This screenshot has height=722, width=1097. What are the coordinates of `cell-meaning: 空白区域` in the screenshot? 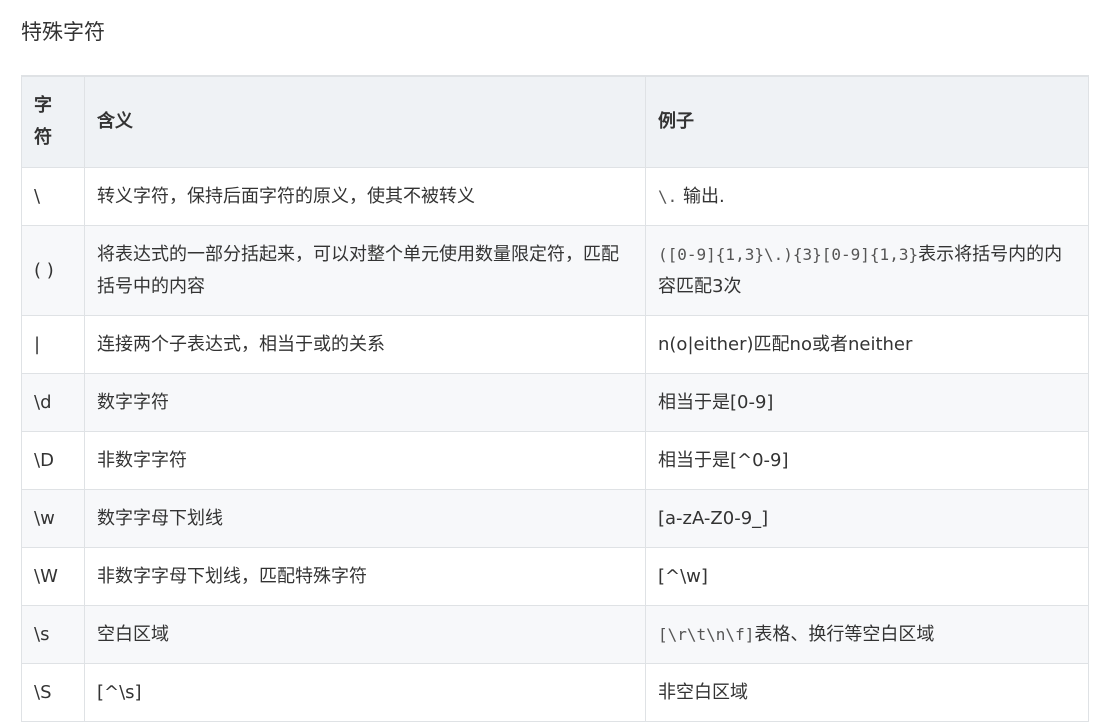 It's located at (365, 634).